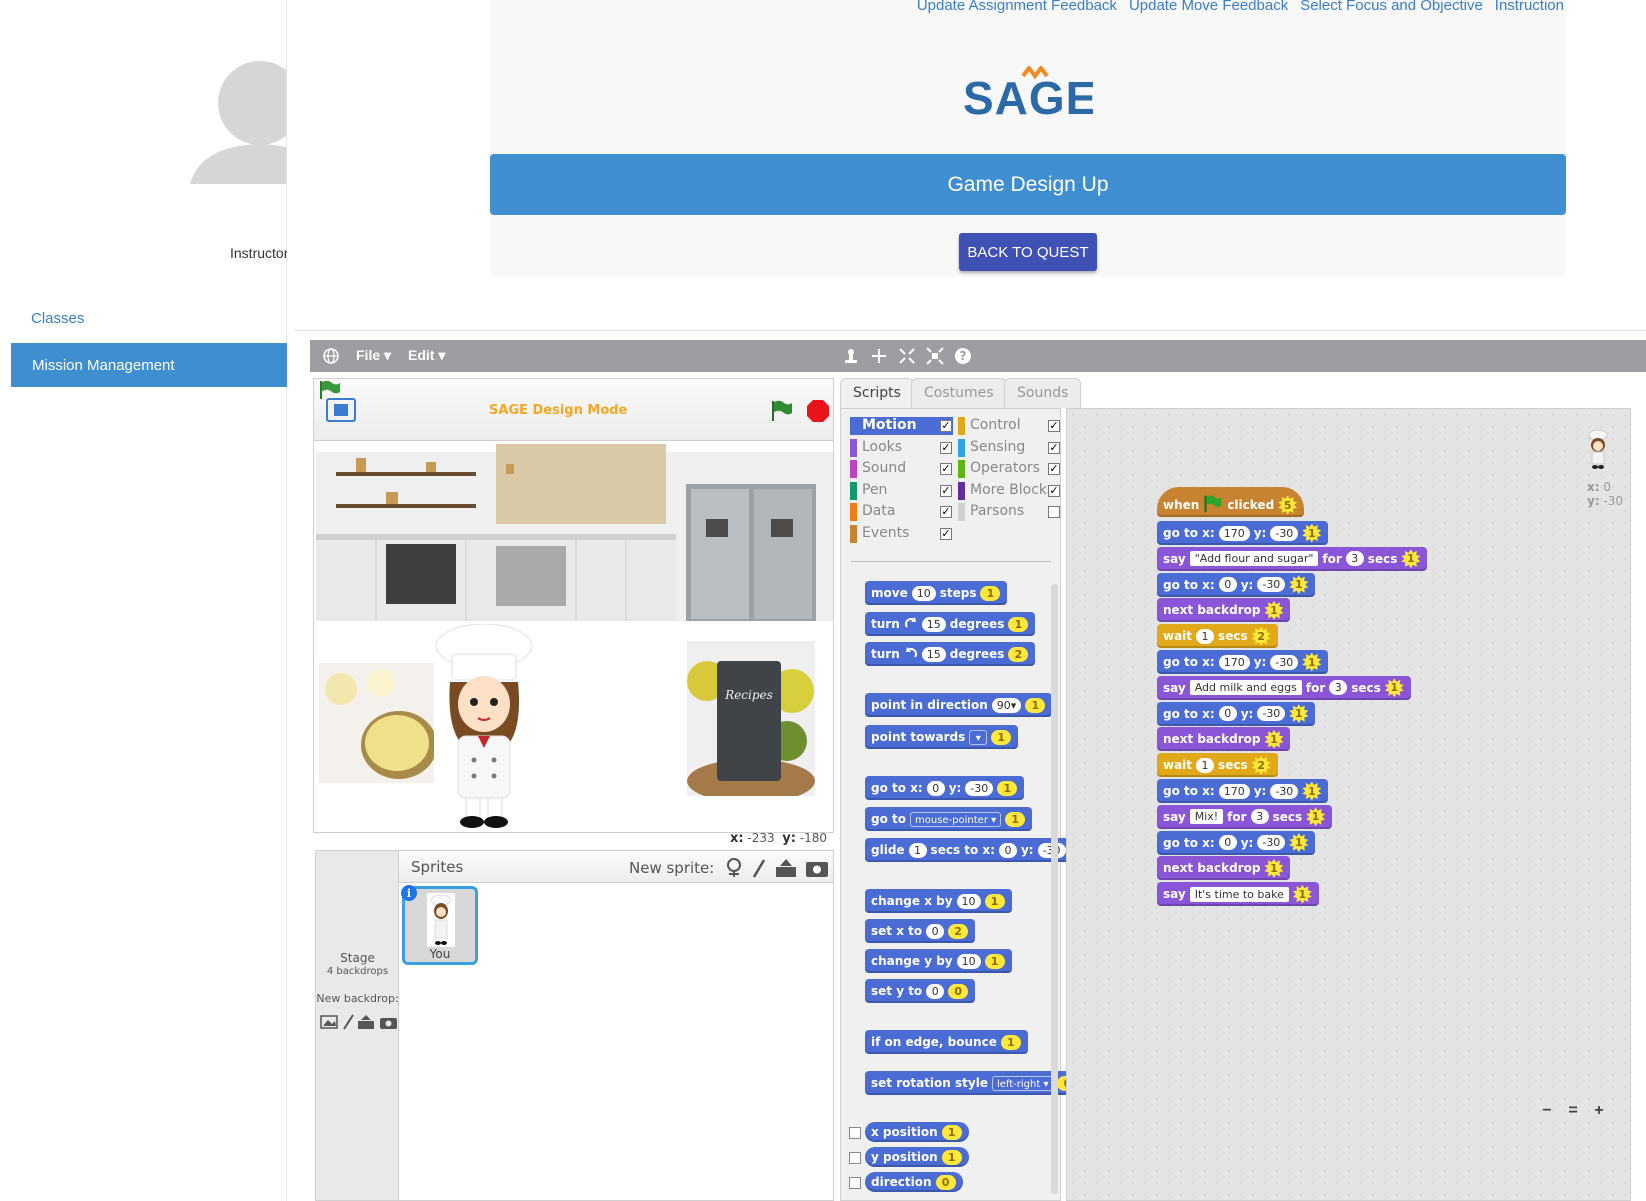 The width and height of the screenshot is (1646, 1201). I want to click on palette-block: go to mouse-pointer ▾ 1, so click(949, 819).